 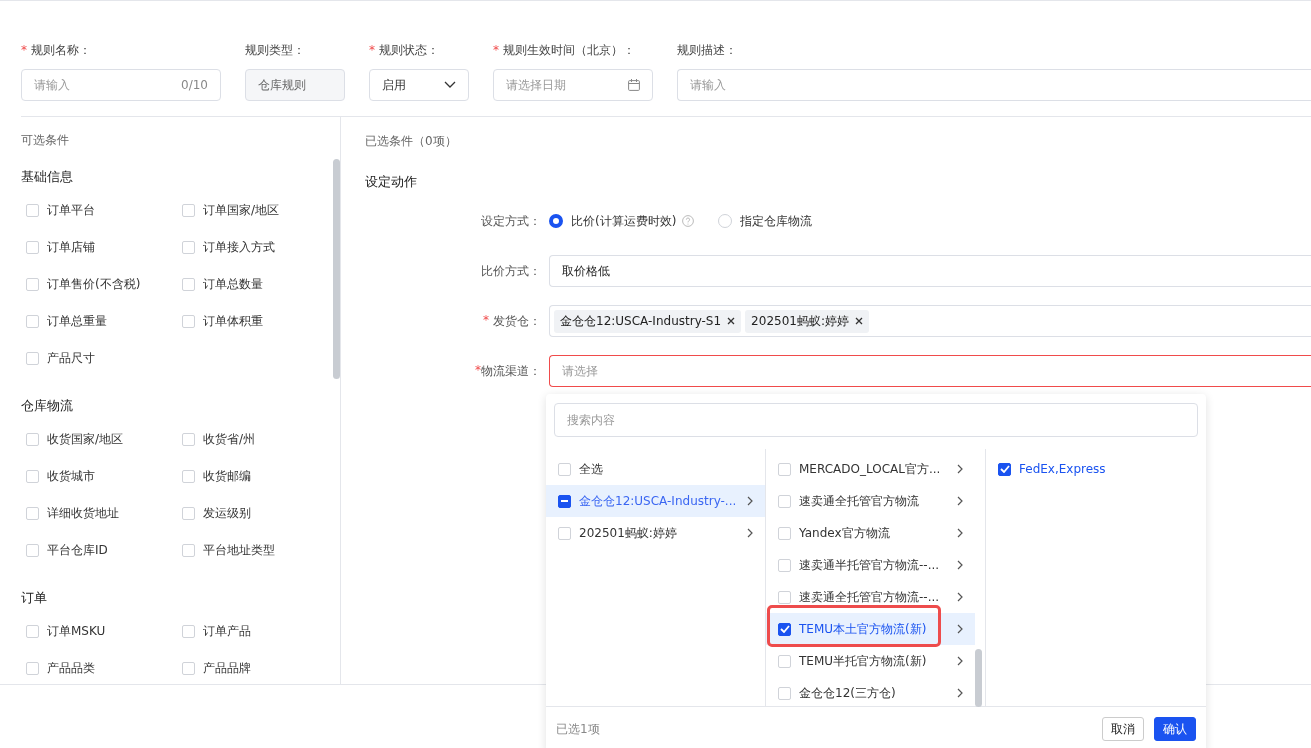 What do you see at coordinates (419, 85) in the screenshot?
I see `status-select: 启用` at bounding box center [419, 85].